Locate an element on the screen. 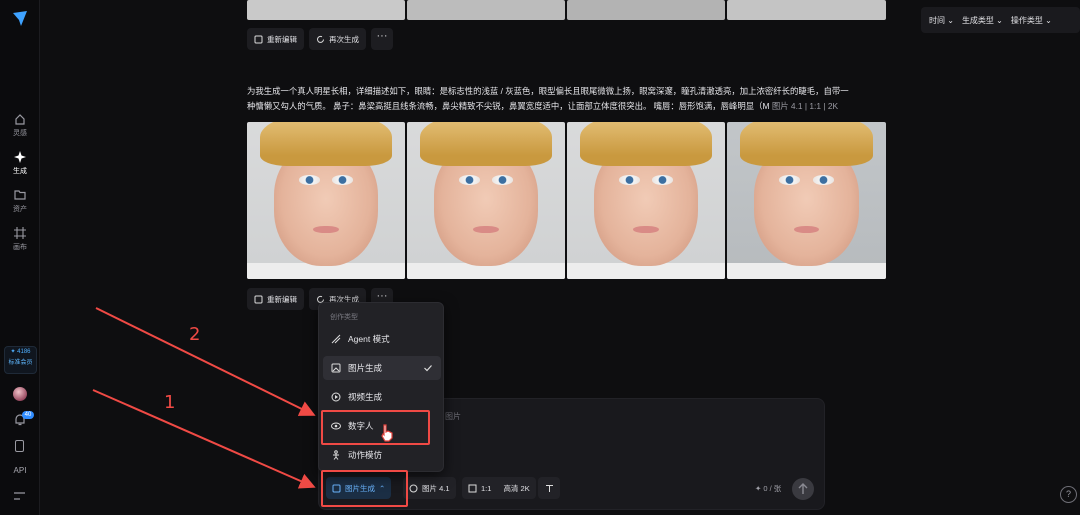  help-button: ? is located at coordinates (1068, 494).